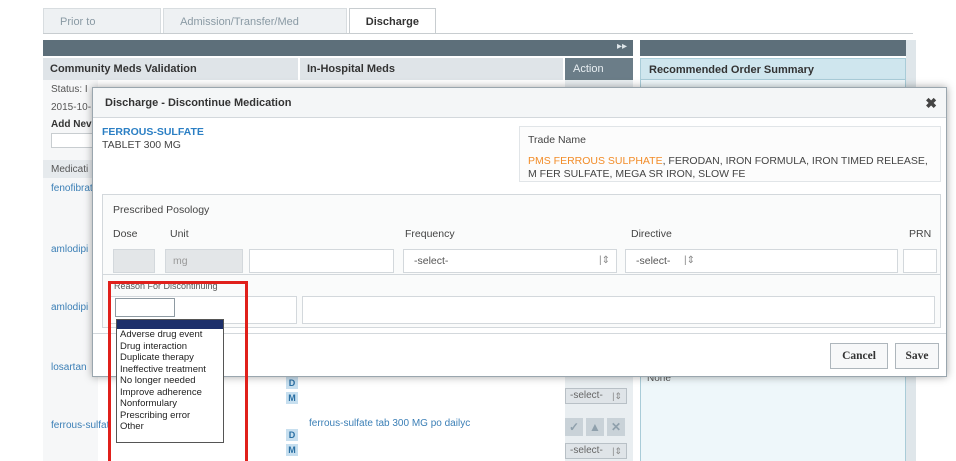 This screenshot has height=461, width=956. I want to click on inhospital-med-link: ferrous-sulfate tab 300 MG po dailyc, so click(389, 423).